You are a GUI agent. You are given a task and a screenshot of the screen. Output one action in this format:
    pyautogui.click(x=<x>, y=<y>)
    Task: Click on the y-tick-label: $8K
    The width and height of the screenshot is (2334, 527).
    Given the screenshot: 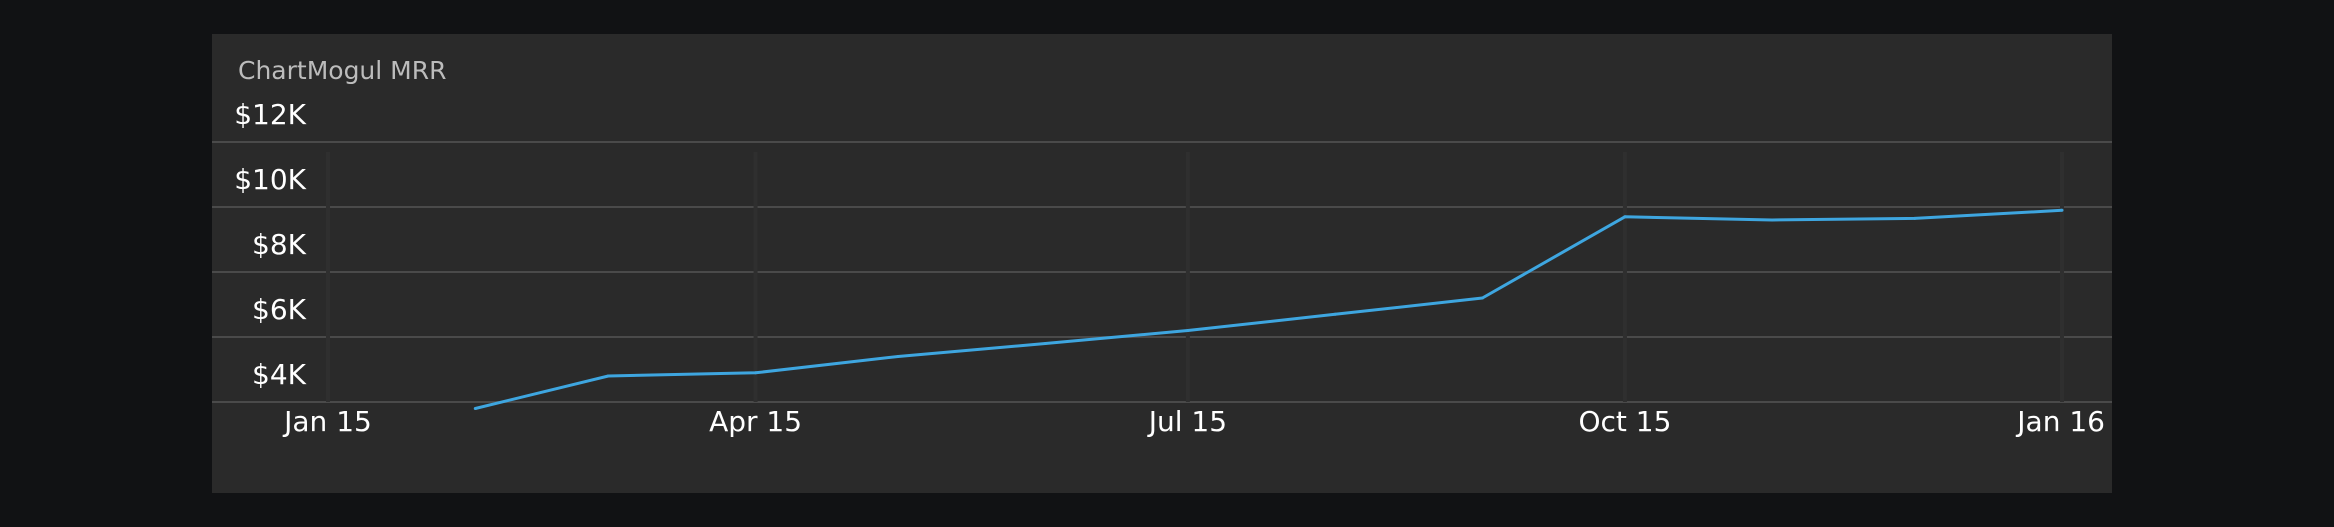 What is the action you would take?
    pyautogui.click(x=279, y=244)
    